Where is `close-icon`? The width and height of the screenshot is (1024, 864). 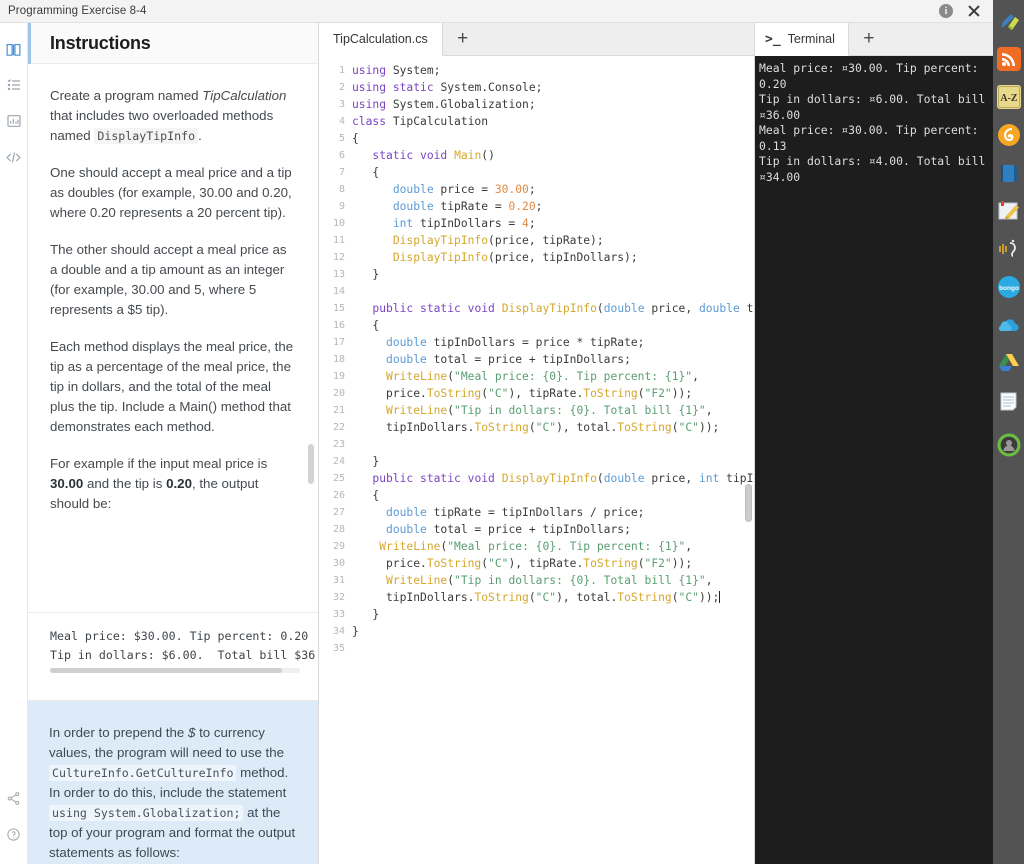
close-icon is located at coordinates (974, 11).